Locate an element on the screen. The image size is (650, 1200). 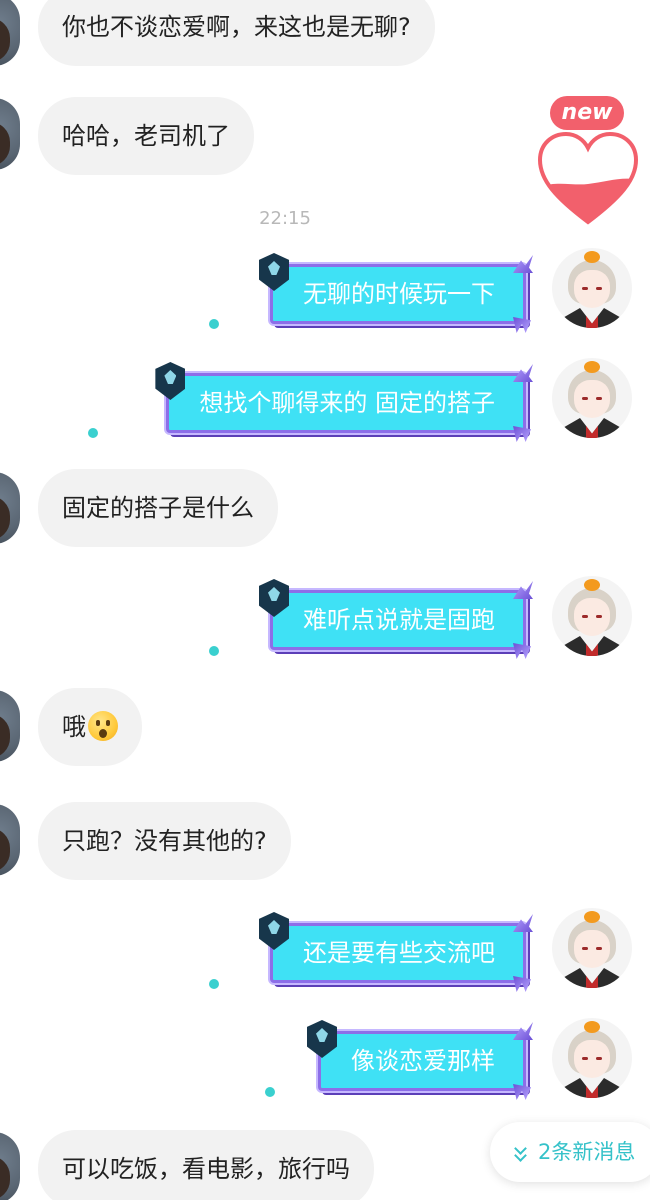
message-text: 只跑？没有其他的? is located at coordinates (164, 841).